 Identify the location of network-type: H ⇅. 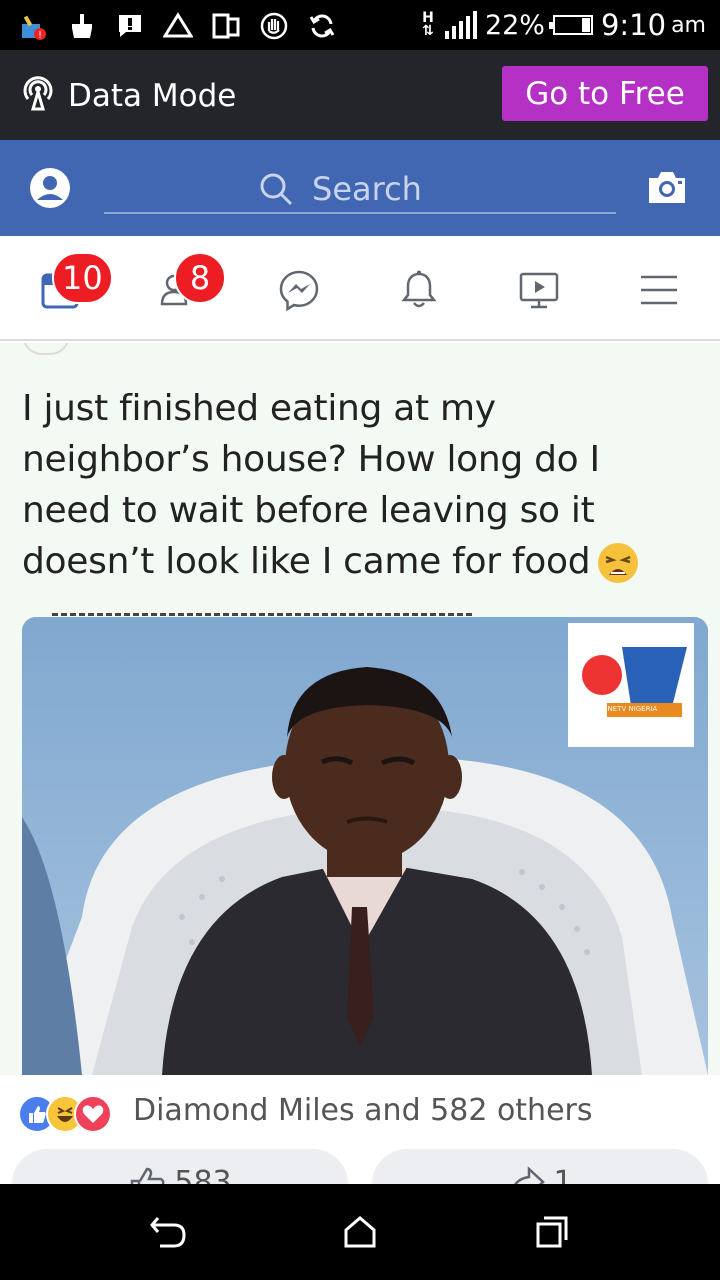
(428, 24).